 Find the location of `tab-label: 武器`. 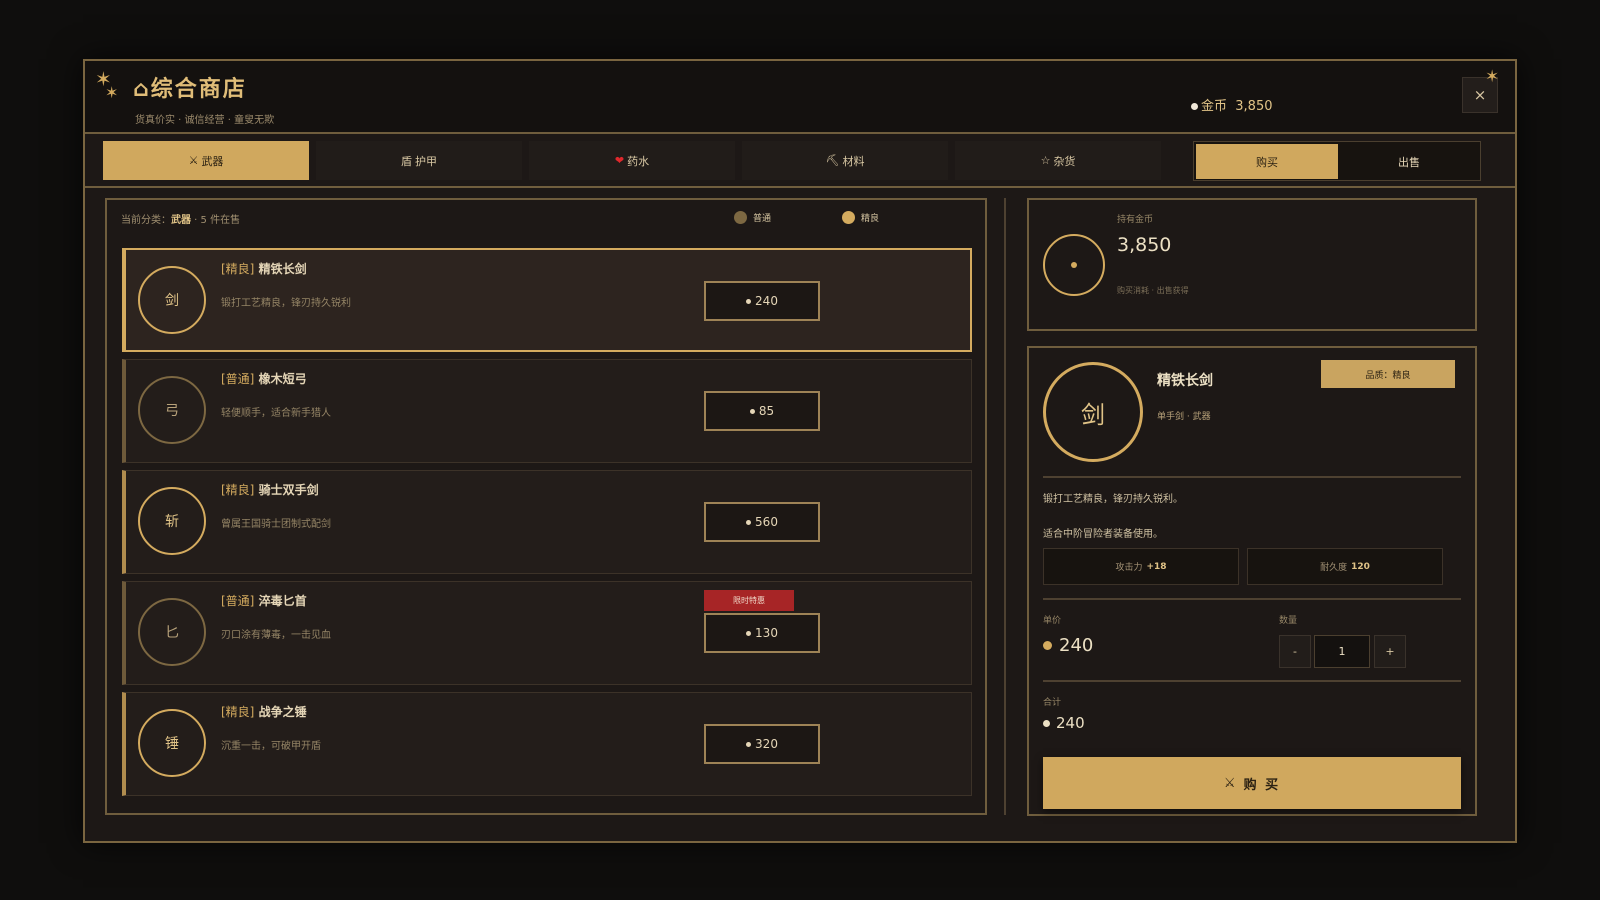

tab-label: 武器 is located at coordinates (212, 161).